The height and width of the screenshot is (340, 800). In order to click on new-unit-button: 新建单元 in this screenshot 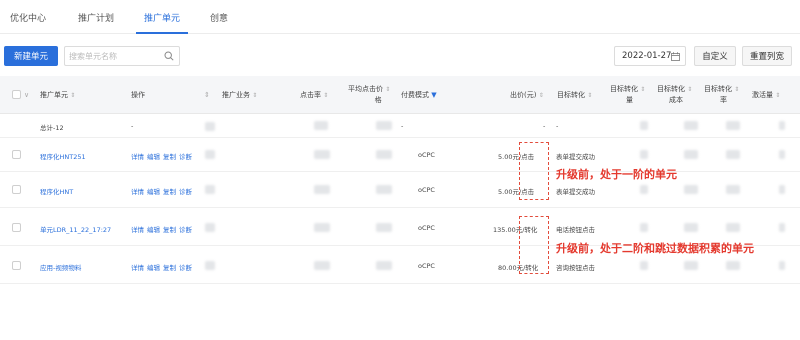, I will do `click(31, 56)`.